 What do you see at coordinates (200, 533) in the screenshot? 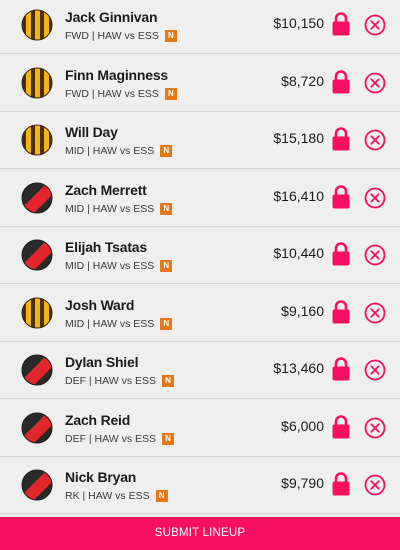
I see `submit-lineup-button: SUBMIT LINEUP` at bounding box center [200, 533].